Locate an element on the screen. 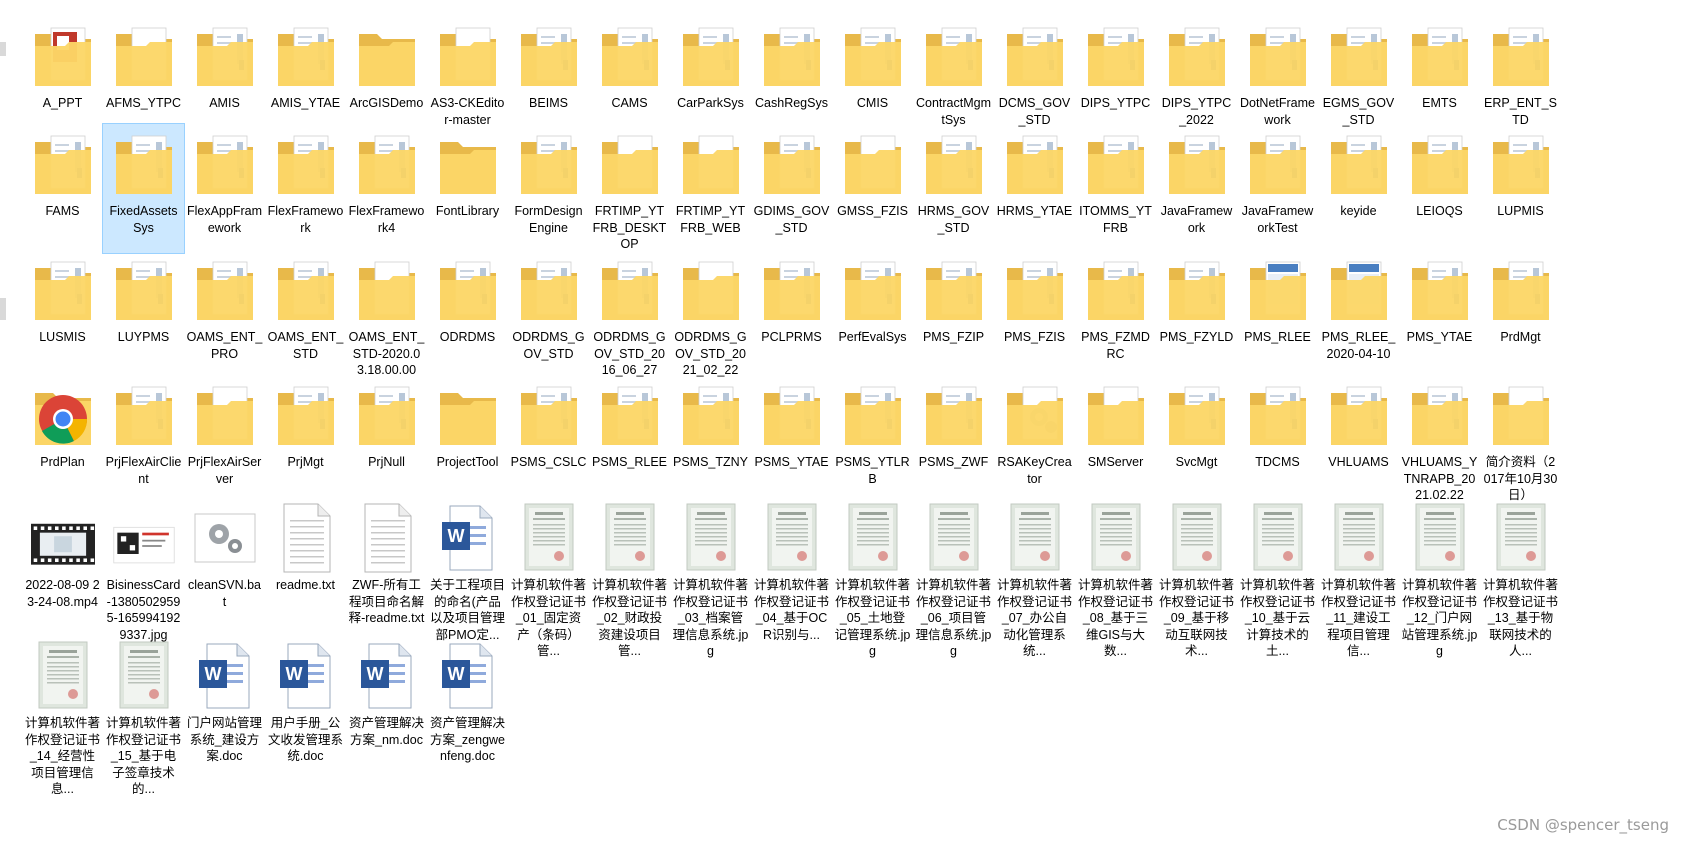 This screenshot has width=1683, height=842. folder-item: PrjFlexAirServer is located at coordinates (224, 439).